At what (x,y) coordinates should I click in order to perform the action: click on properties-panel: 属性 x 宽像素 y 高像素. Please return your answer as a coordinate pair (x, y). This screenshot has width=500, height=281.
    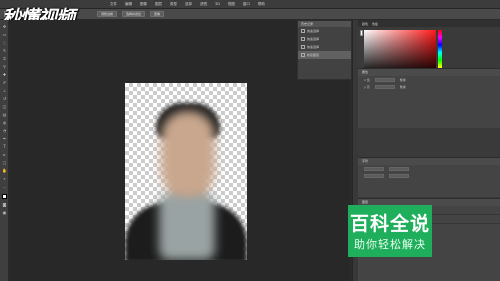
    Looking at the image, I should click on (429, 98).